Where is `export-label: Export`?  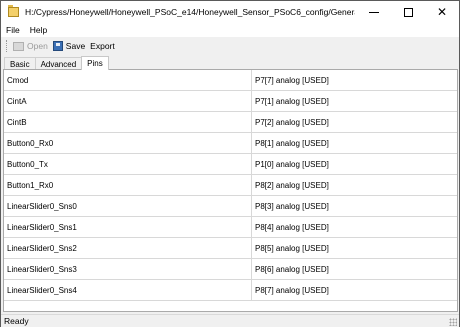 export-label: Export is located at coordinates (102, 46).